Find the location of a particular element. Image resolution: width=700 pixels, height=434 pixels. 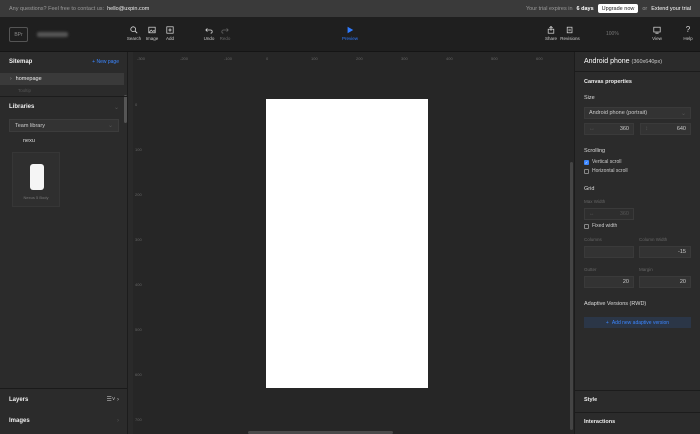

vertical-scroll-checkbox: ✓ Vertical scroll is located at coordinates (602, 162).